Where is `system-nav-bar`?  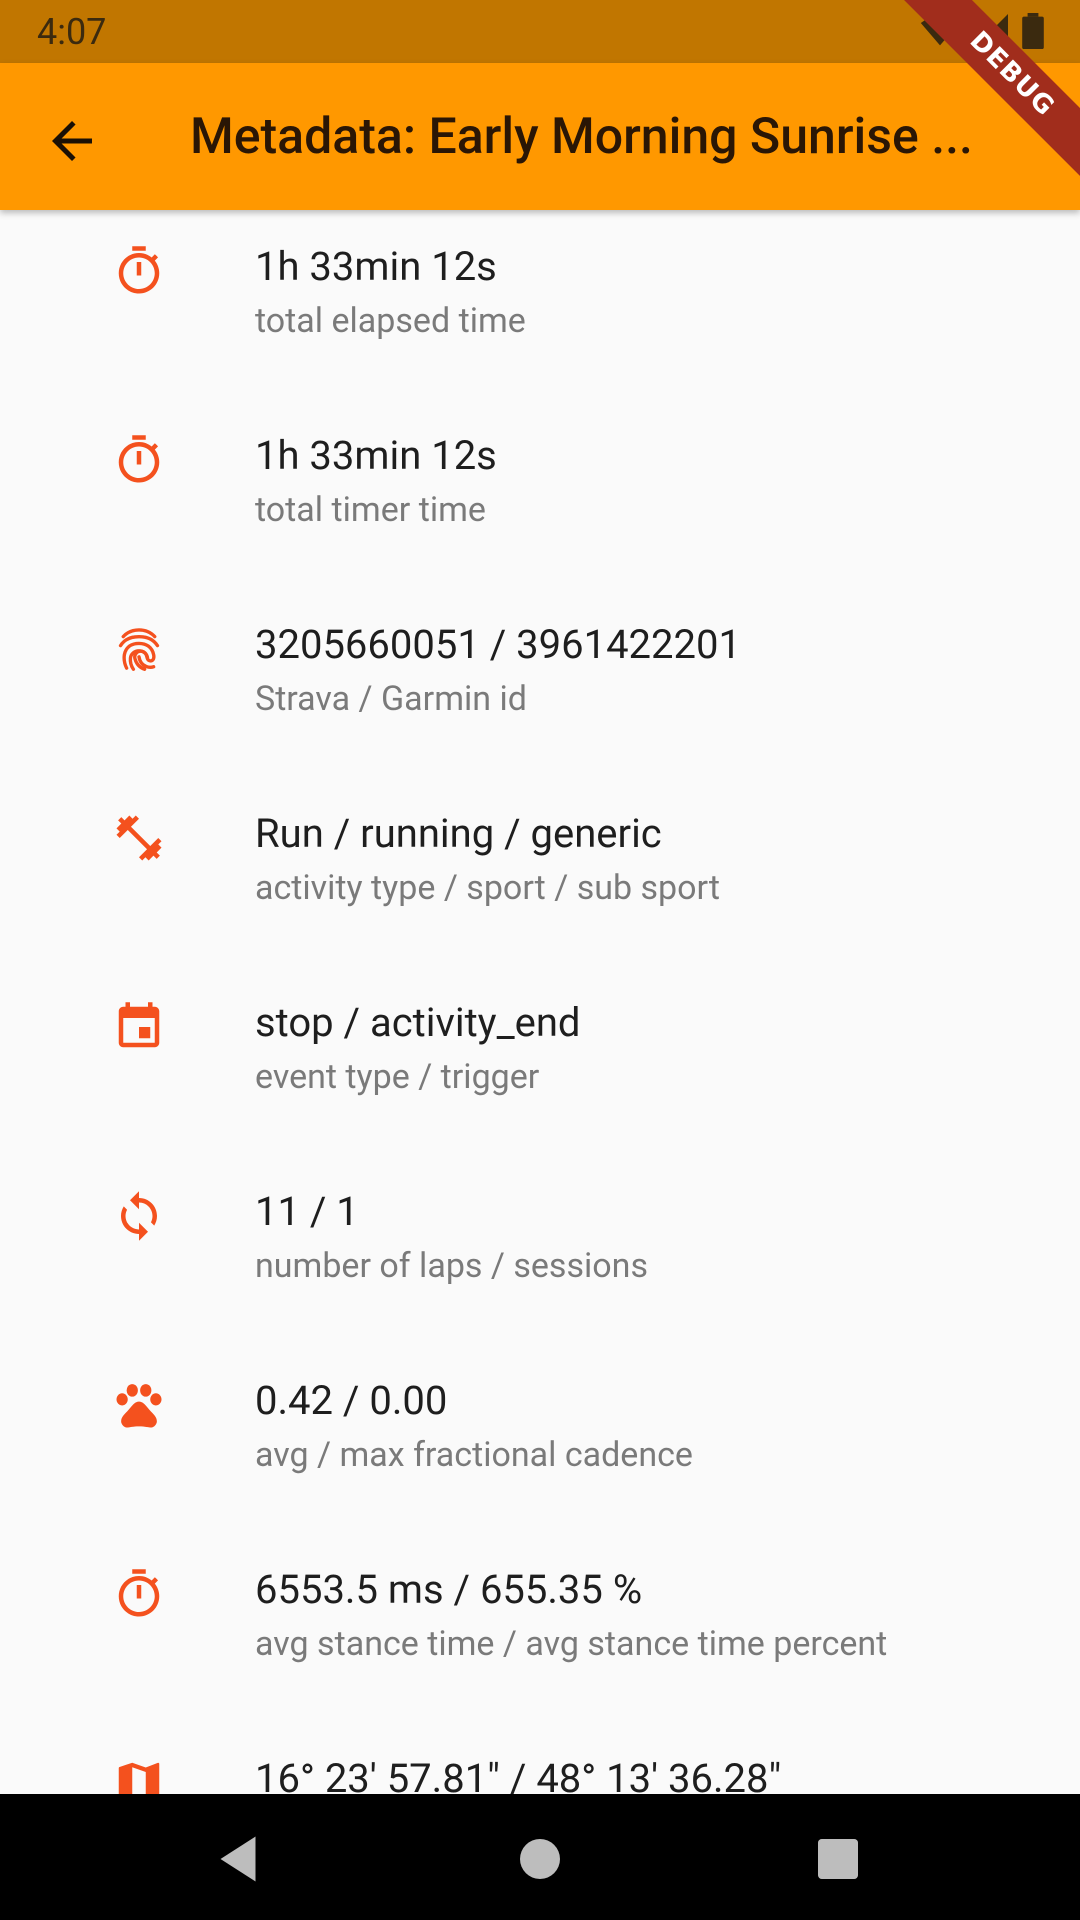 system-nav-bar is located at coordinates (540, 1857).